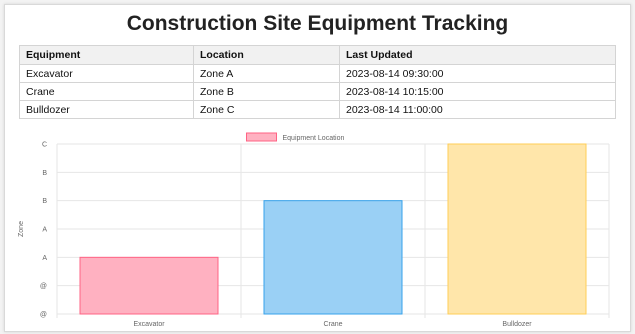  What do you see at coordinates (517, 229) in the screenshot?
I see `bar-bulldozer` at bounding box center [517, 229].